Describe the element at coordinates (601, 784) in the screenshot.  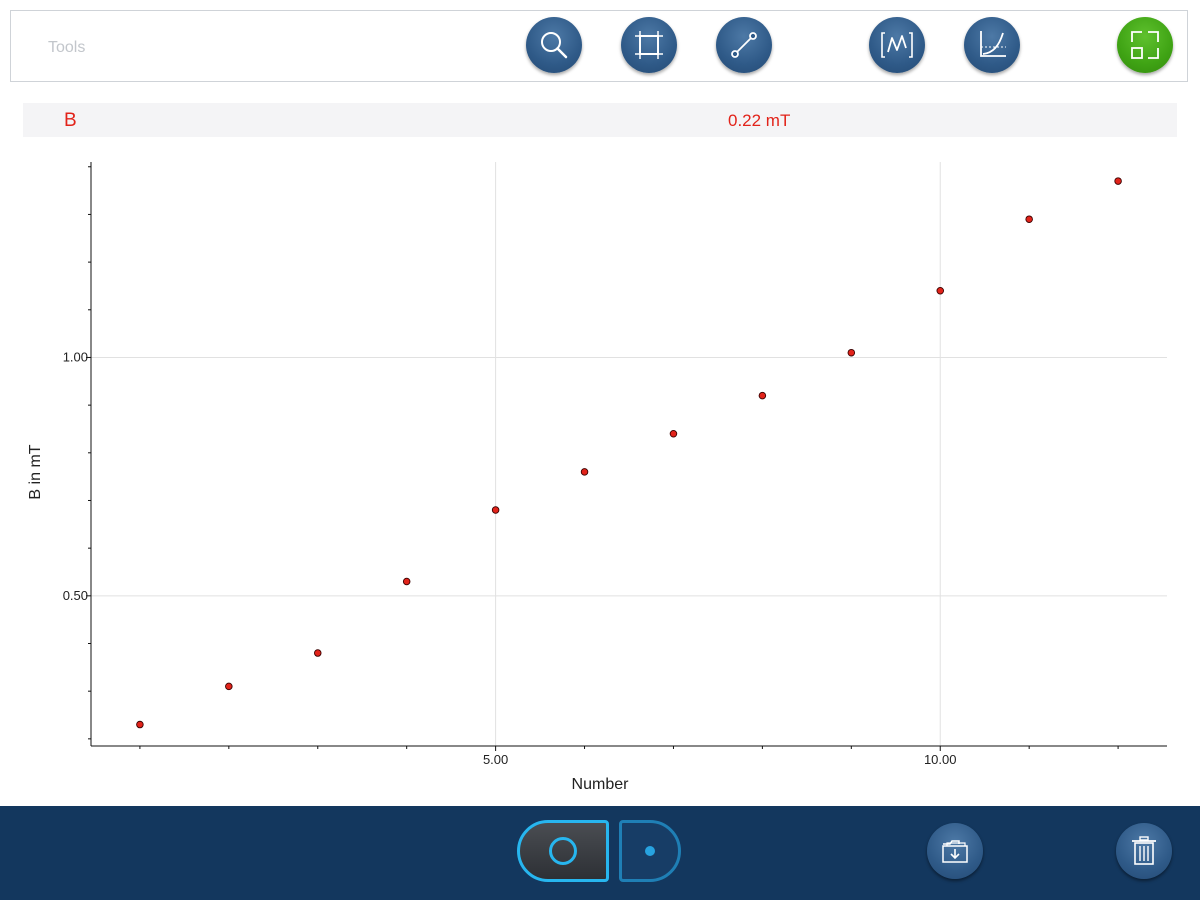
I see `x-axis-label: Number` at that location.